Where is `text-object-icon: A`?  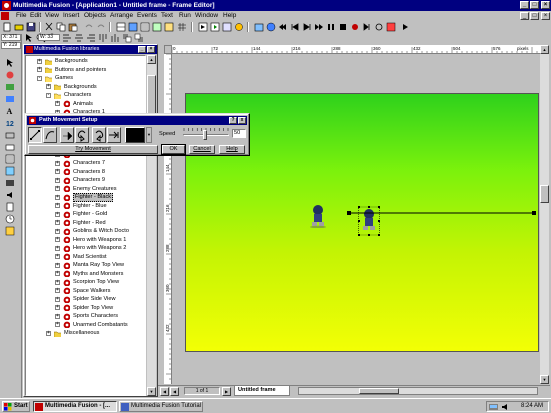
text-object-icon: A is located at coordinates (10, 111).